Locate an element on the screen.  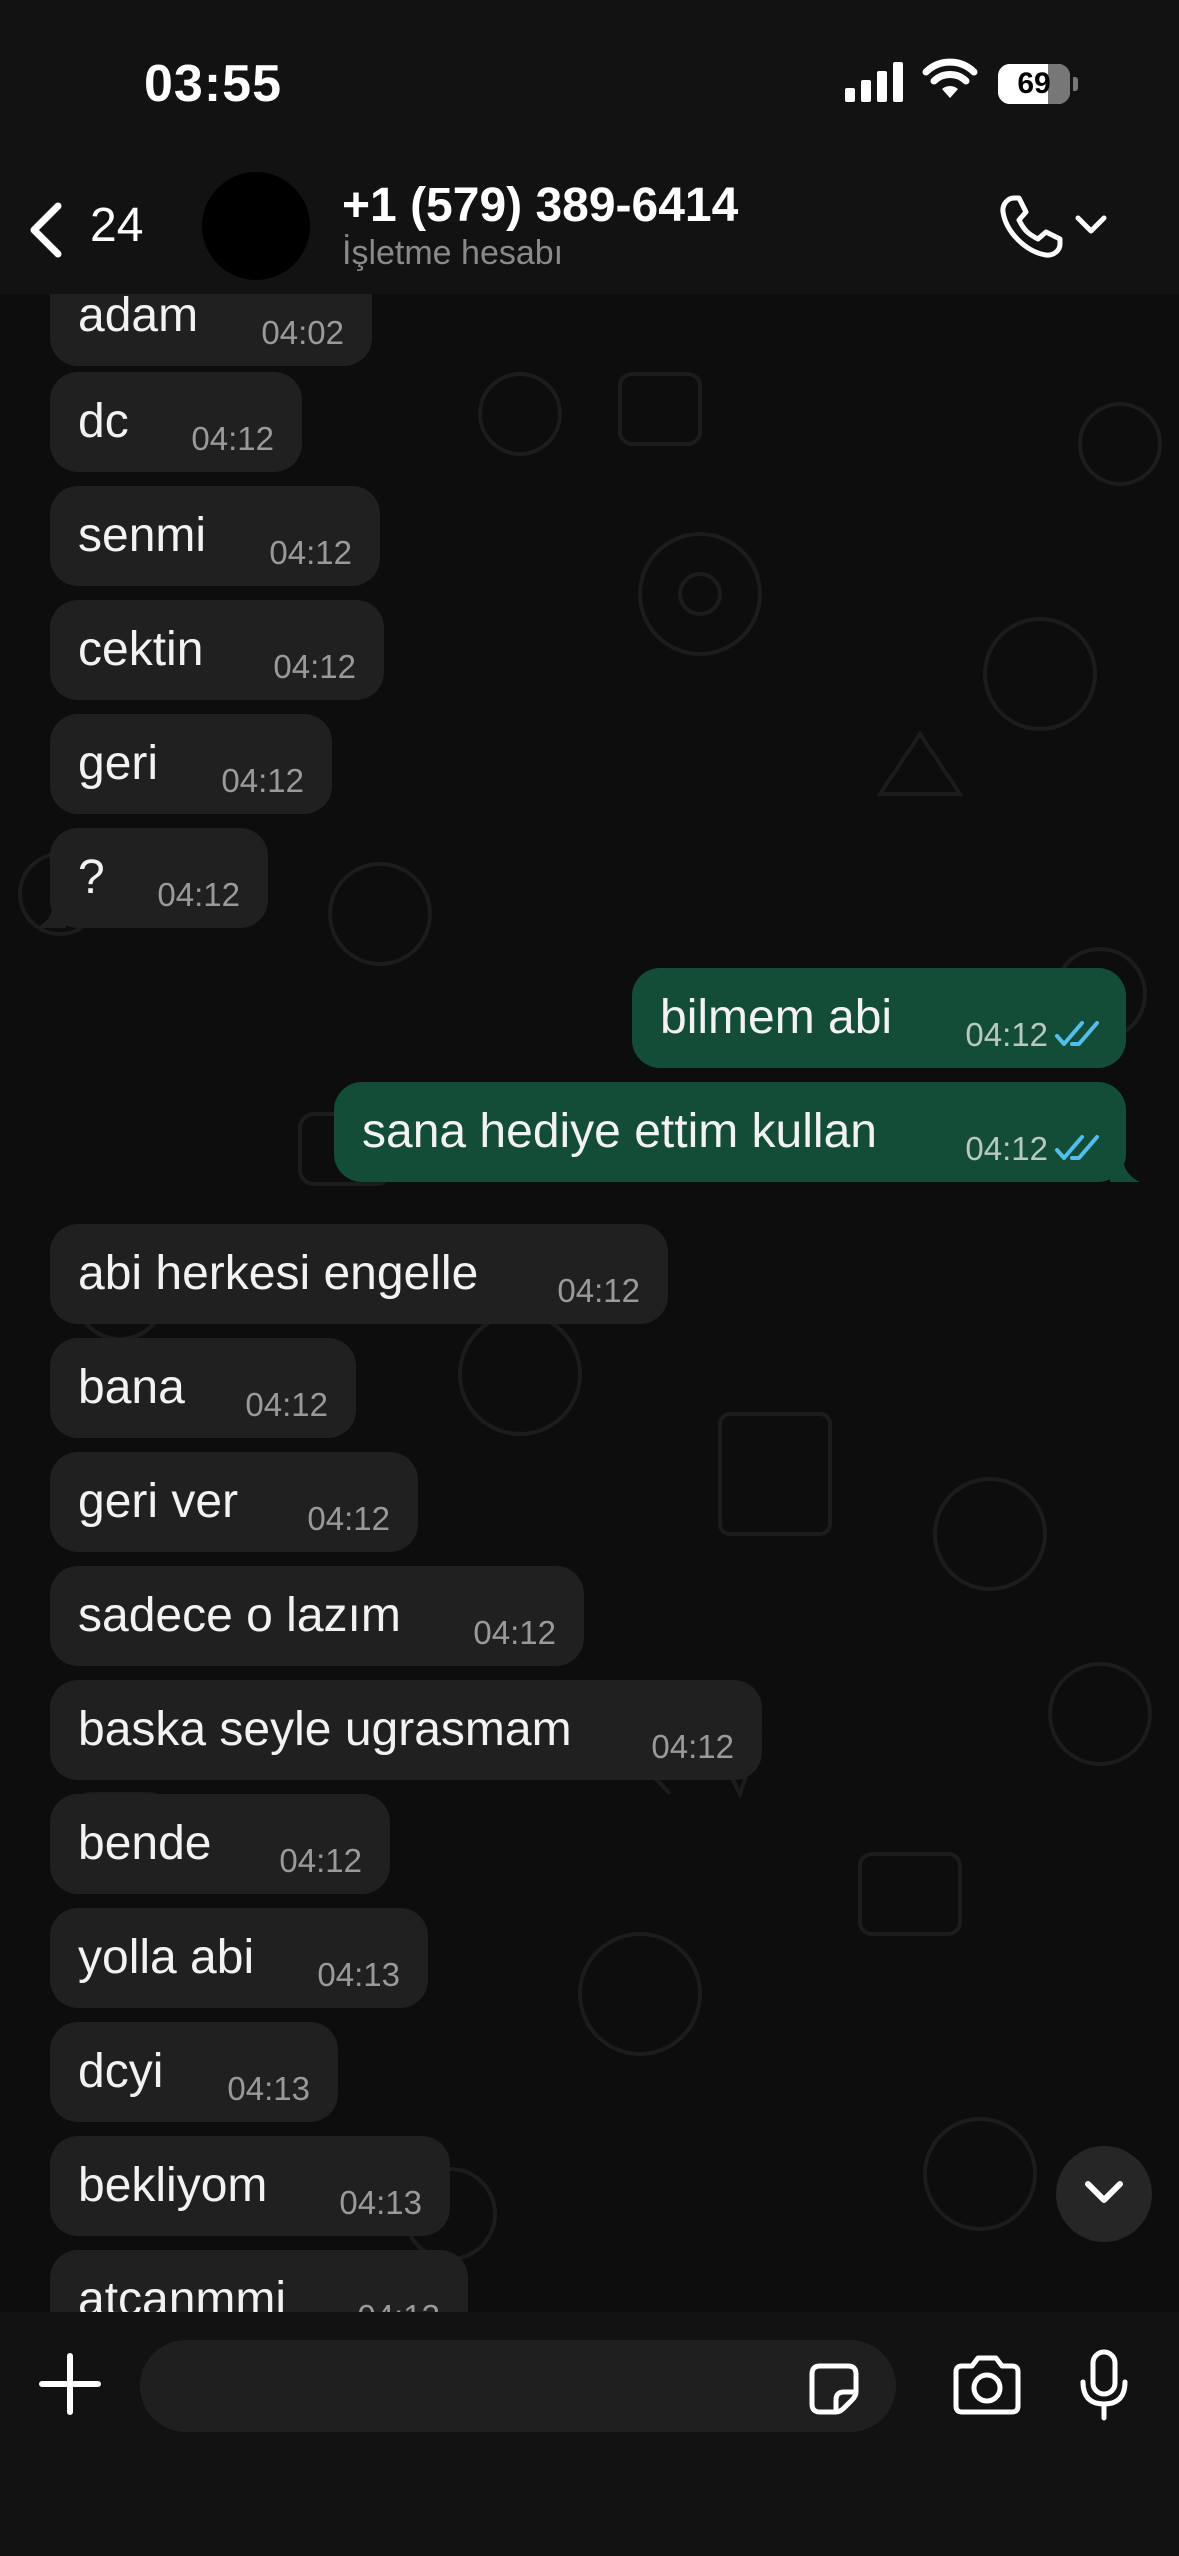
message-text: bende is located at coordinates (145, 1843).